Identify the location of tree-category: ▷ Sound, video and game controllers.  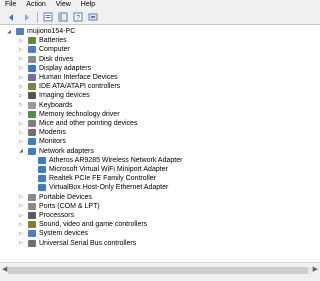
(82, 224).